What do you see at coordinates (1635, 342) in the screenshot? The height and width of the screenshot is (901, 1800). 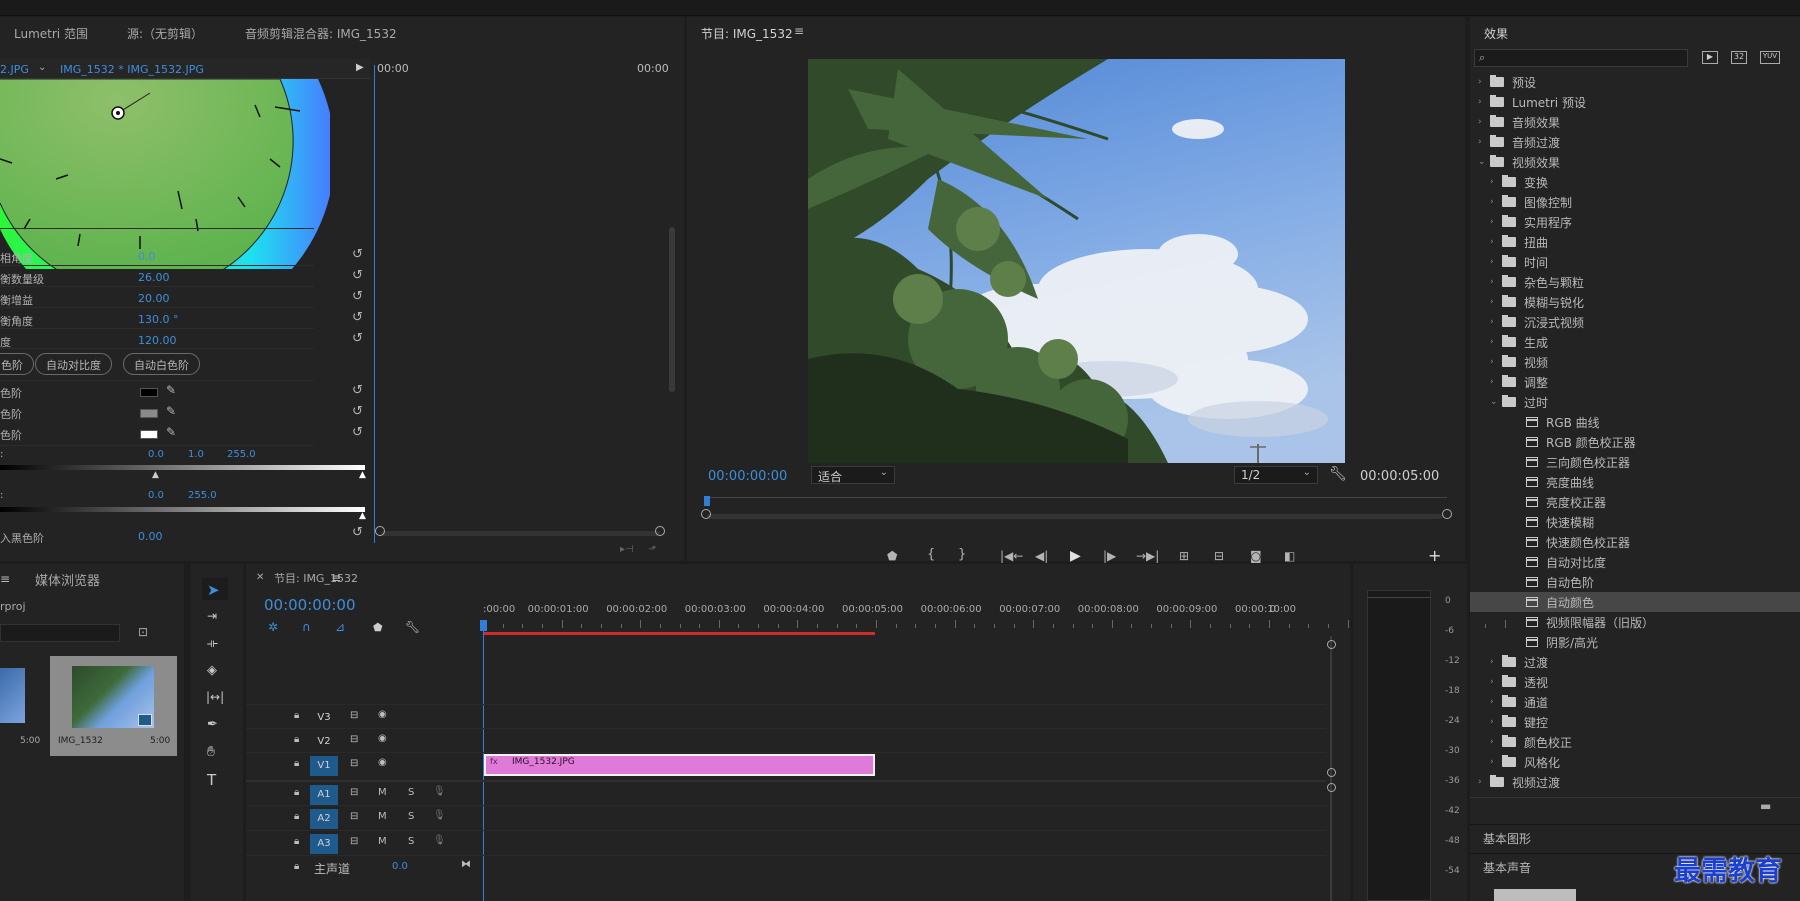 I see `effects-tree-item: › 生成` at bounding box center [1635, 342].